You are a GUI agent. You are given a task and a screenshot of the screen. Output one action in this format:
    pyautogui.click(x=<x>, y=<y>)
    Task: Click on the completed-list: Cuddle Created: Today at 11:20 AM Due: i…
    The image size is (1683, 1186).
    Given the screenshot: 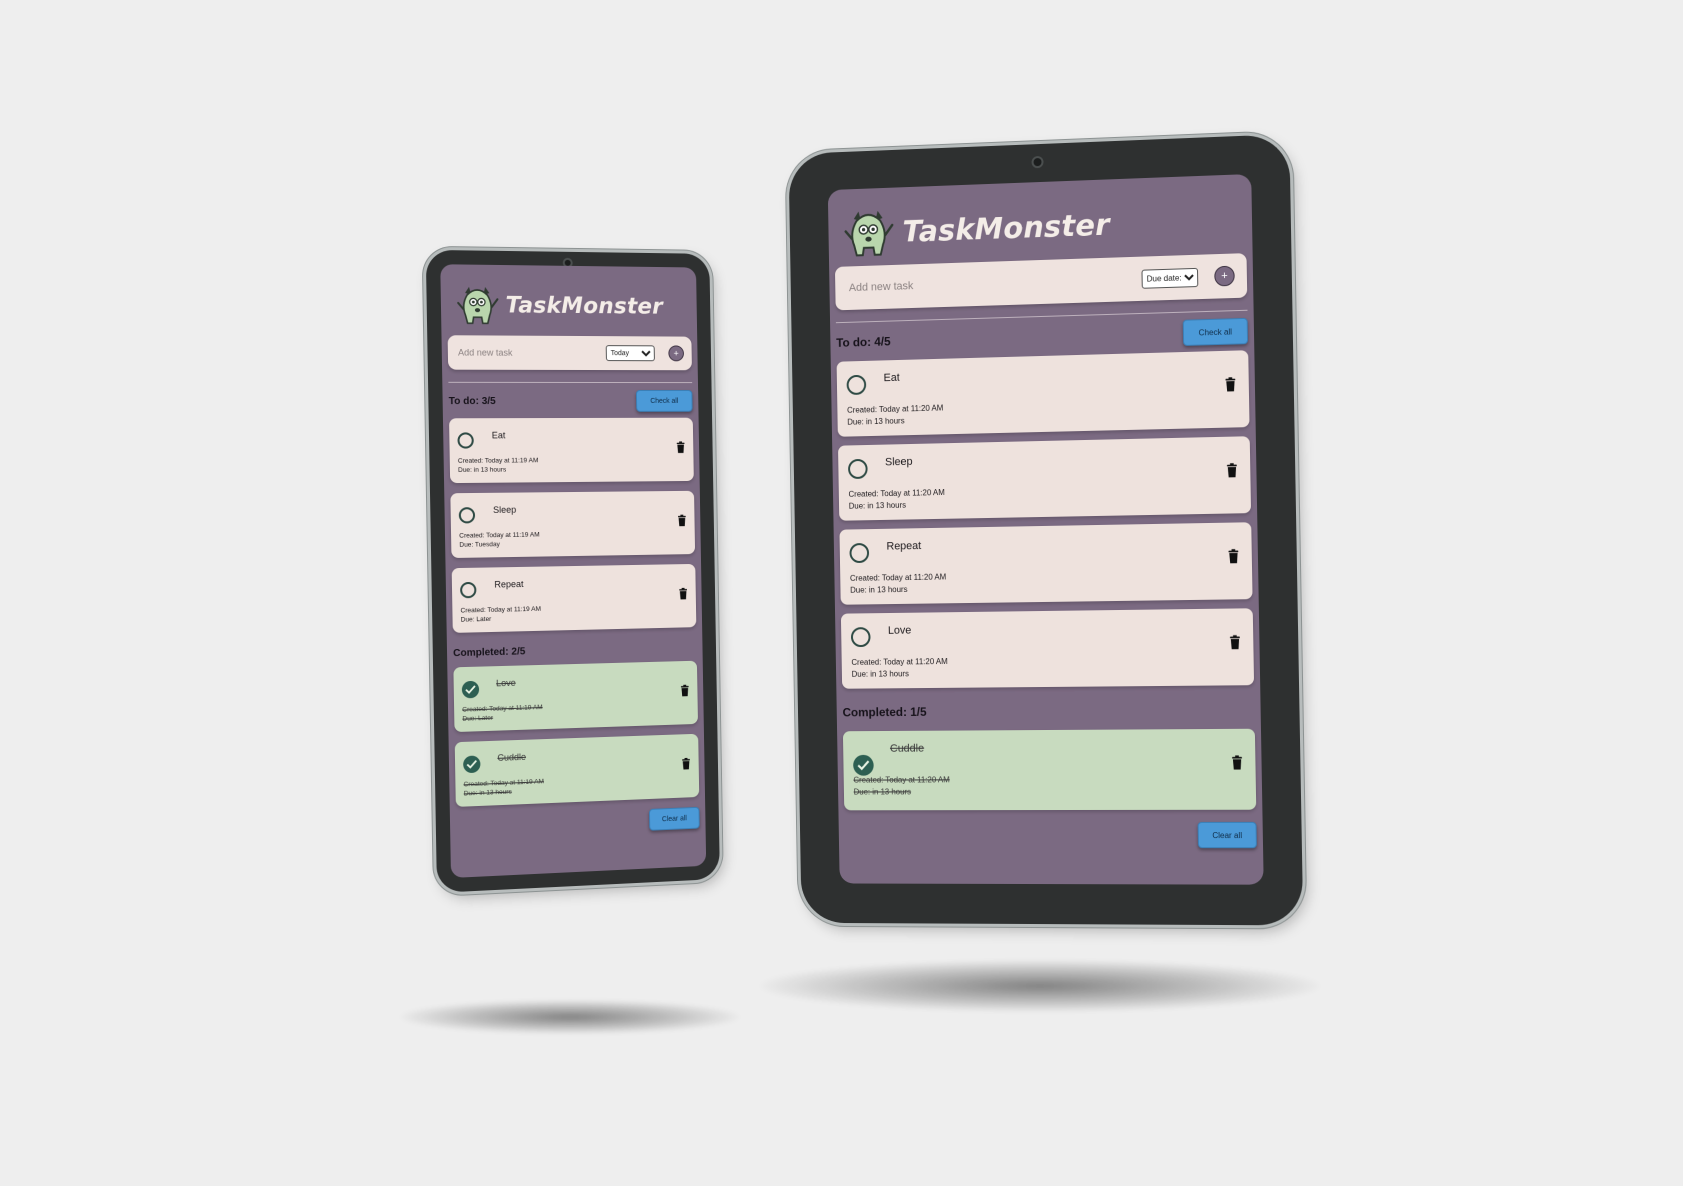 What is the action you would take?
    pyautogui.click(x=1049, y=773)
    